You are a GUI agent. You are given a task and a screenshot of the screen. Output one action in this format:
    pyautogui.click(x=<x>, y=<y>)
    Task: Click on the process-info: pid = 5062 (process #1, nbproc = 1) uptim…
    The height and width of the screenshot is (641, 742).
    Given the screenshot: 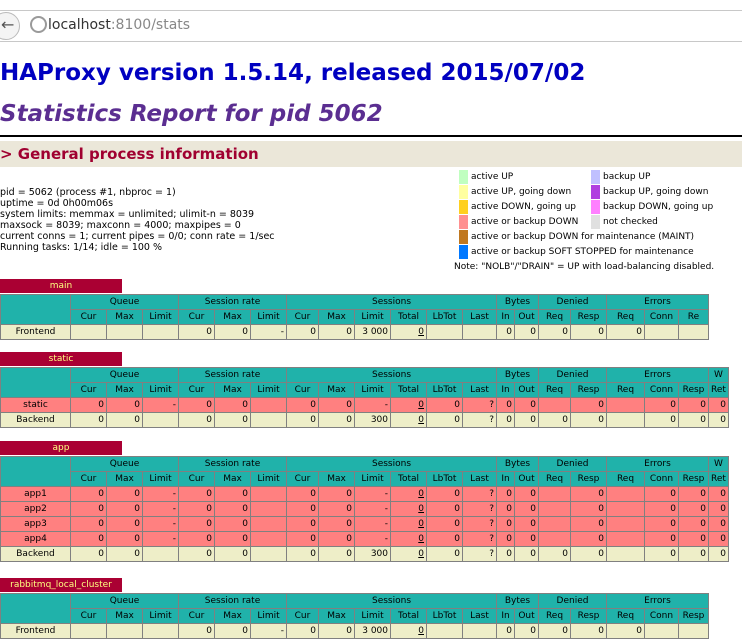 What is the action you would take?
    pyautogui.click(x=137, y=220)
    